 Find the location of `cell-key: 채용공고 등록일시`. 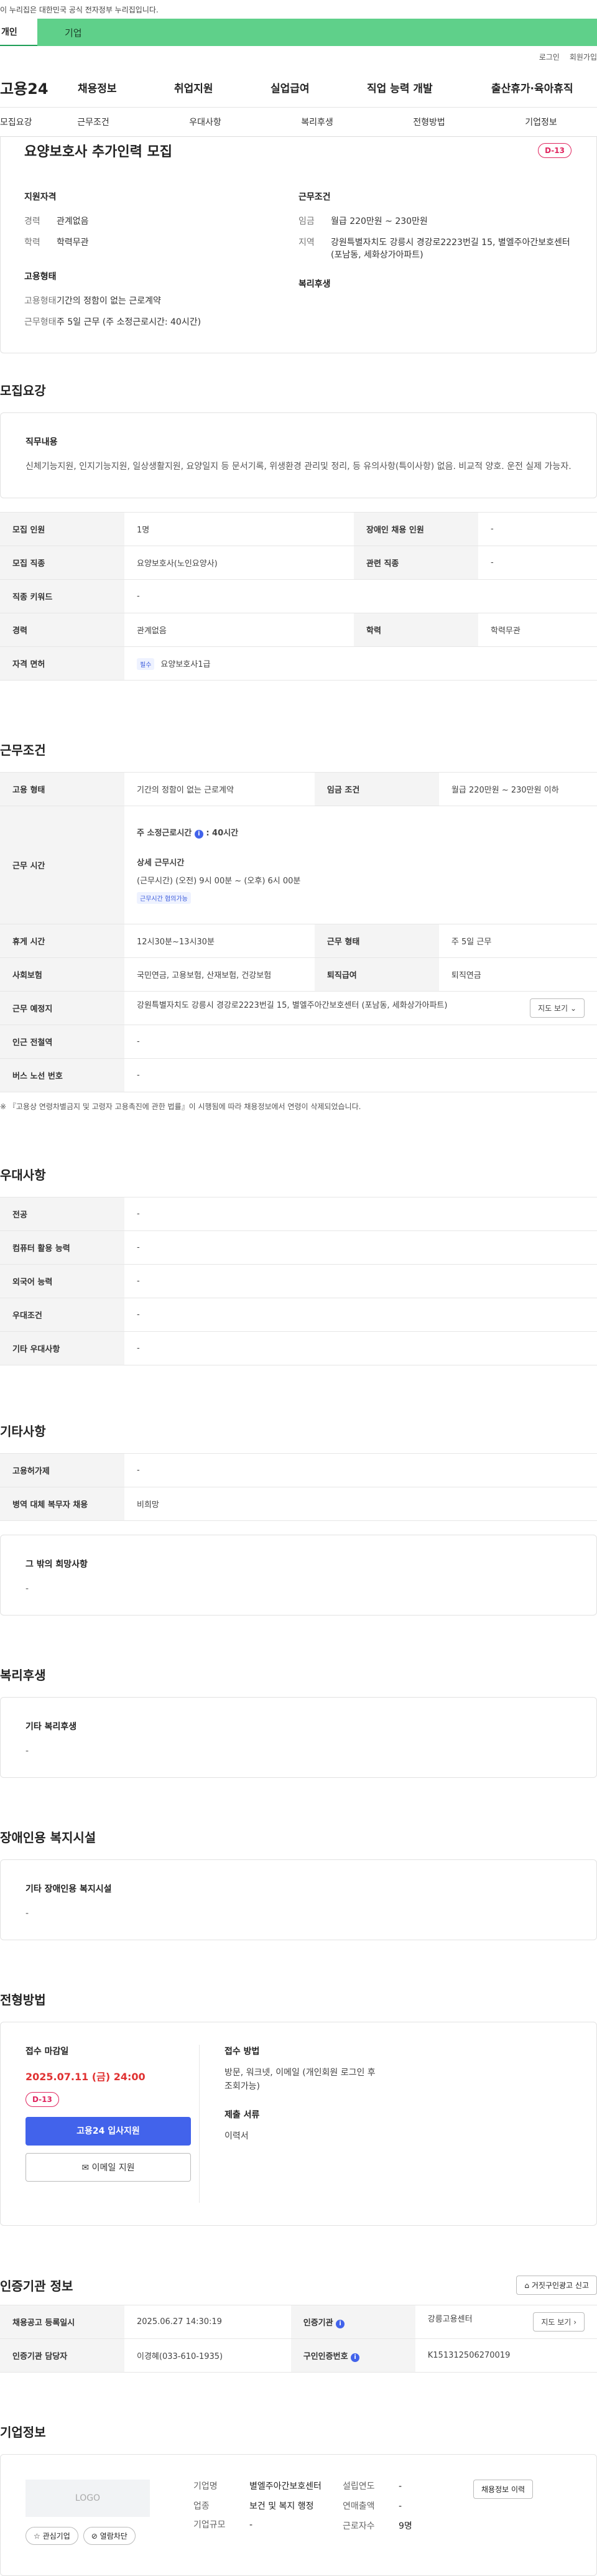

cell-key: 채용공고 등록일시 is located at coordinates (62, 2322).